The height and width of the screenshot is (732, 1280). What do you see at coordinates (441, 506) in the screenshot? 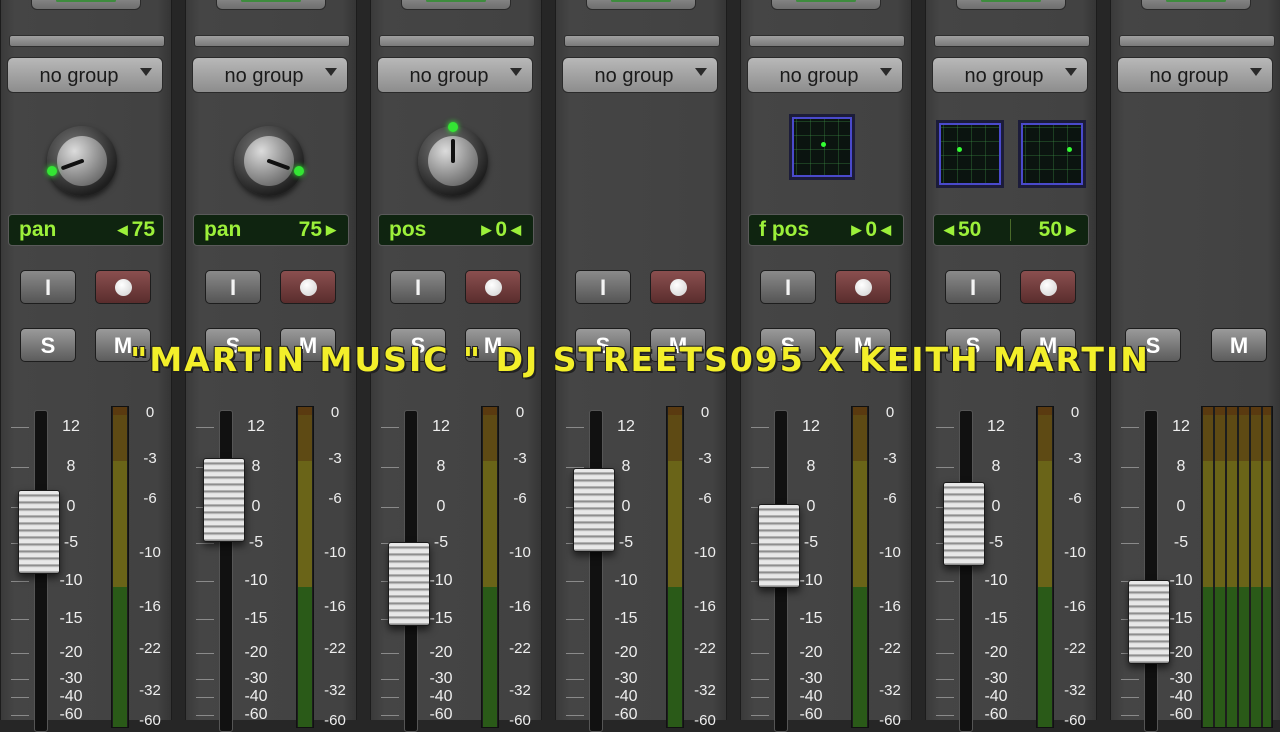
I see `fader-scale-label: 0` at bounding box center [441, 506].